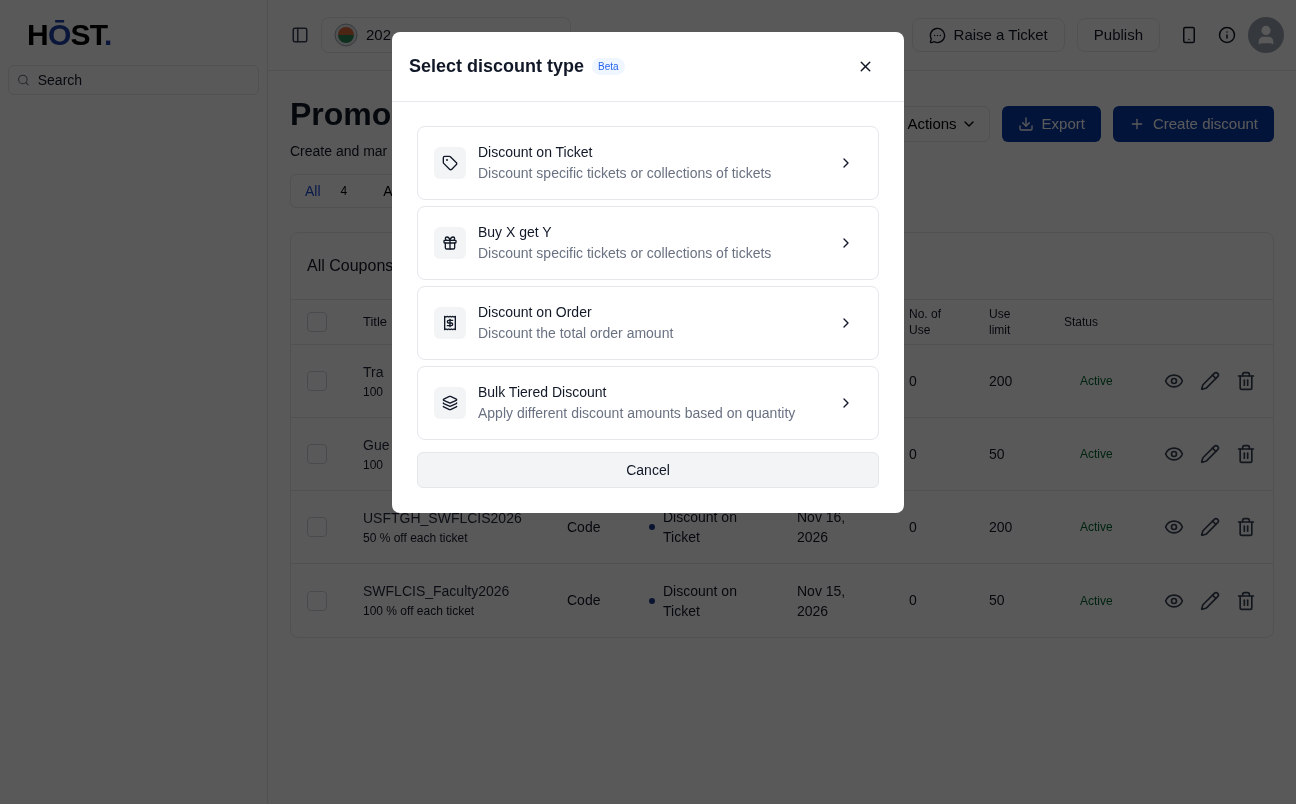  Describe the element at coordinates (648, 470) in the screenshot. I see `cancel-button: Cancel` at that location.